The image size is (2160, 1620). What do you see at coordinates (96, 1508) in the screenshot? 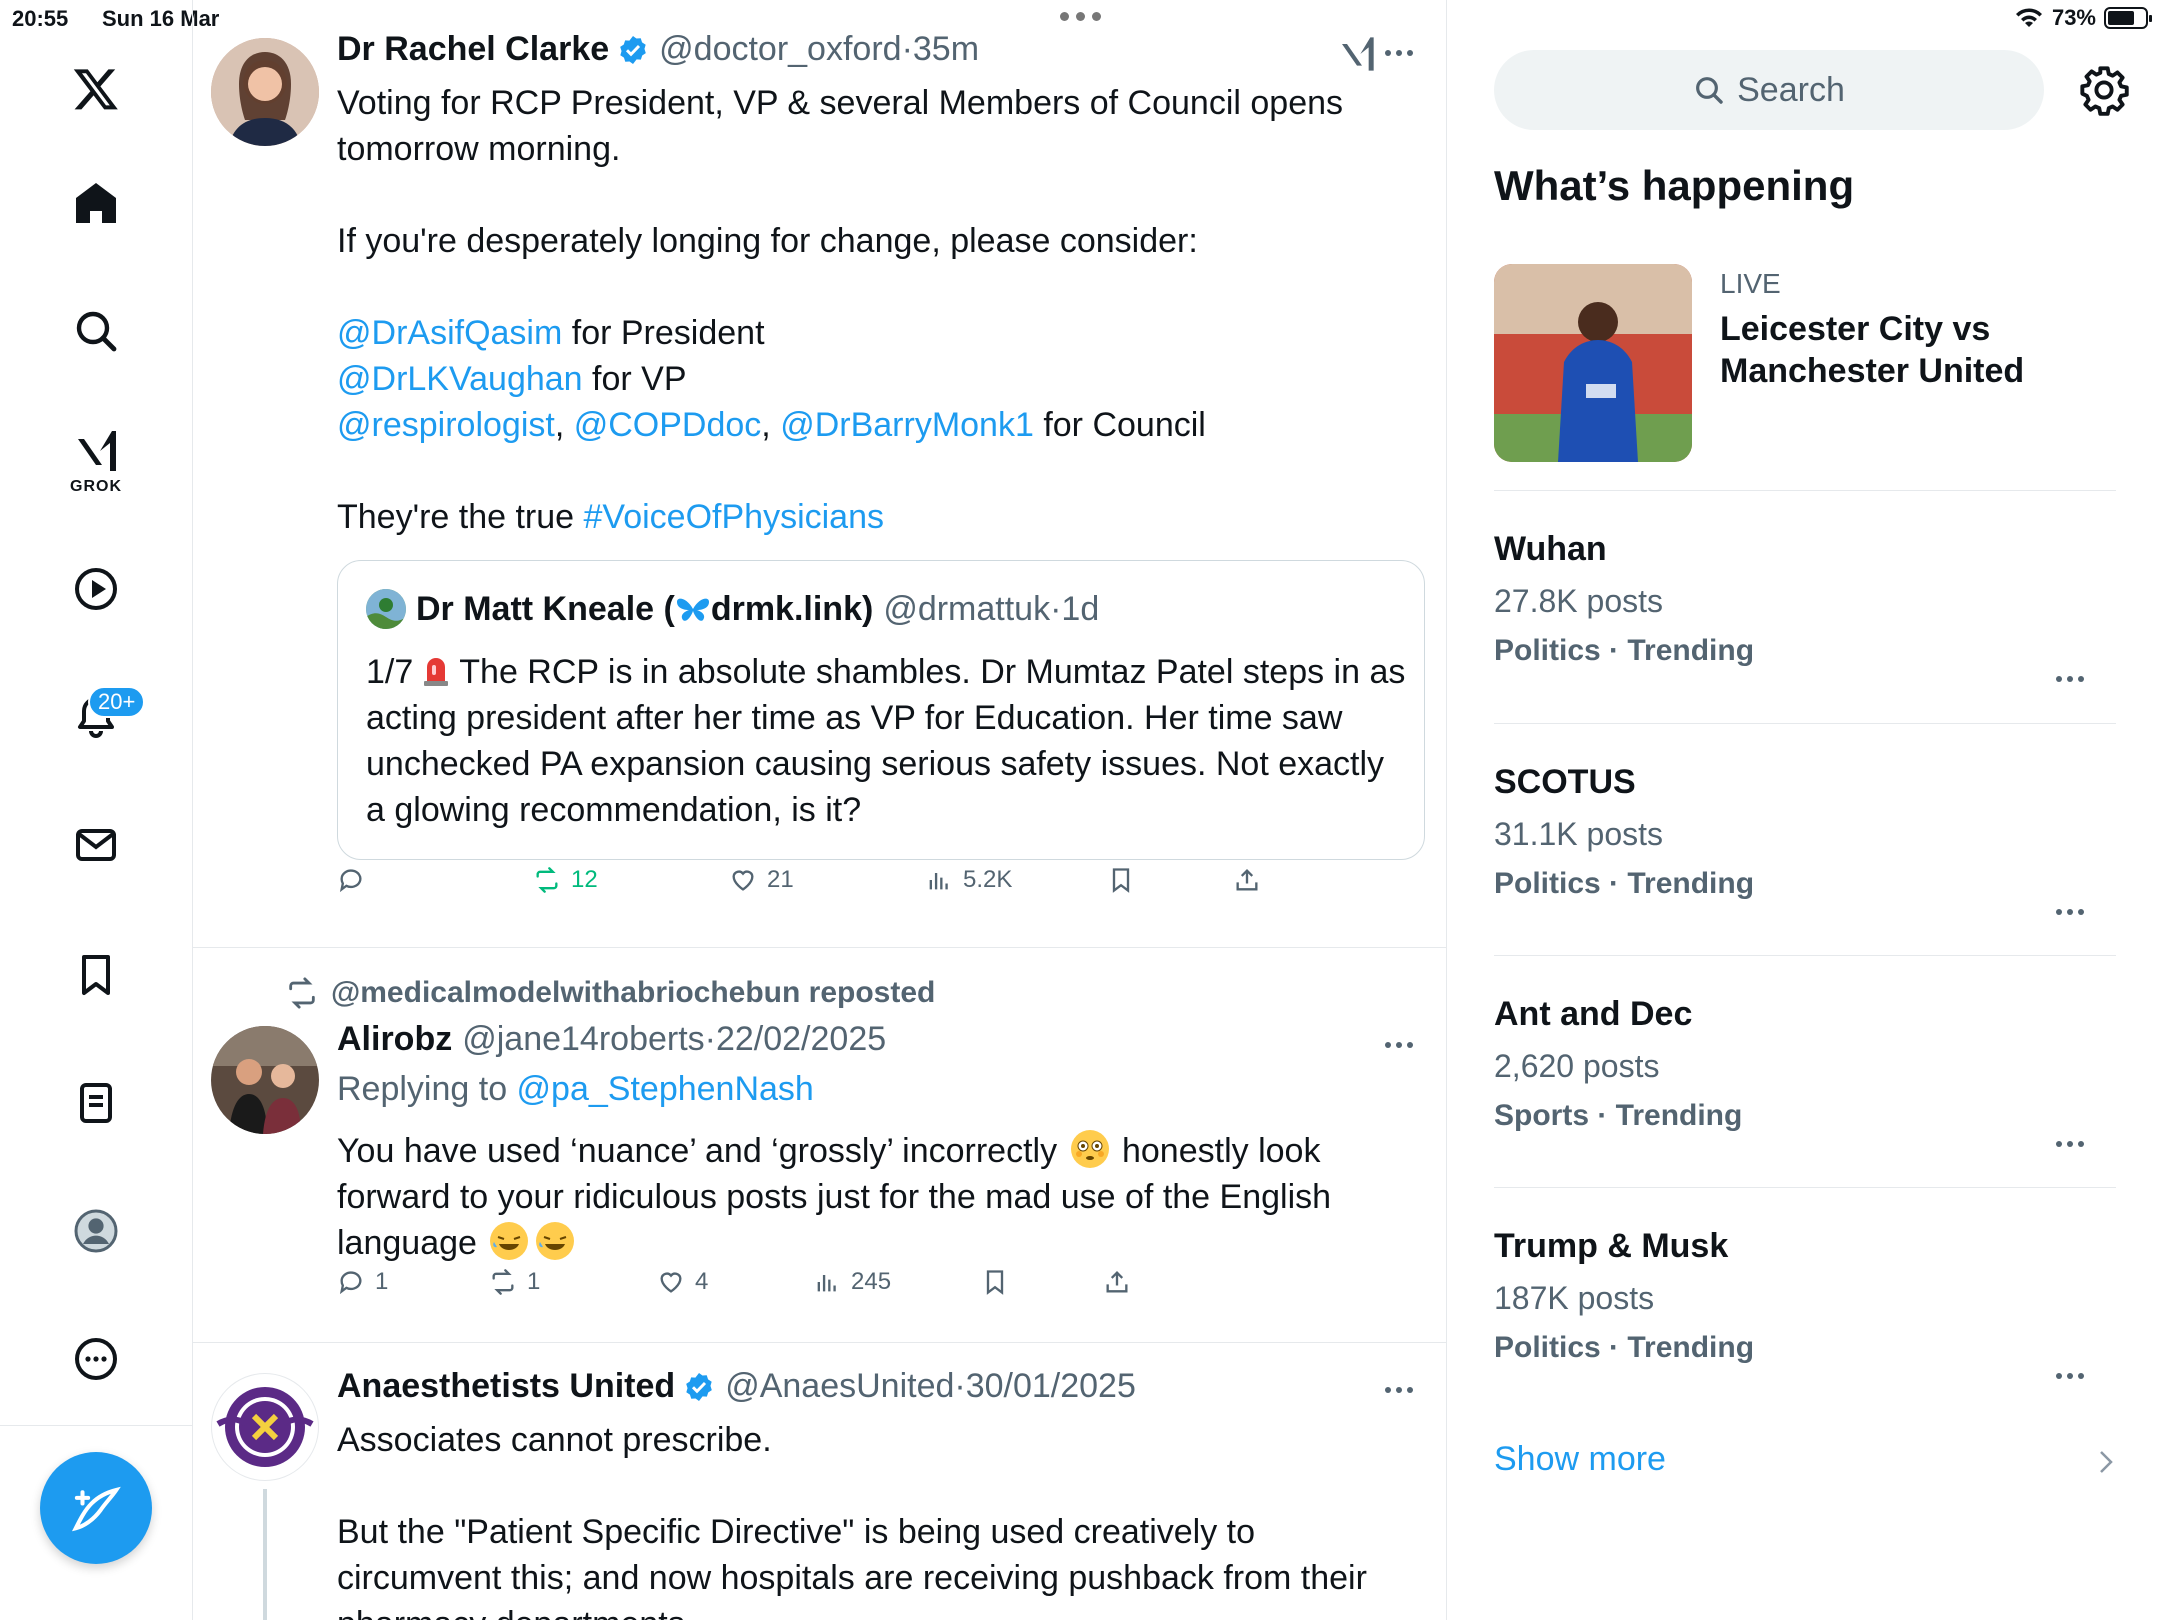
I see `compose-post-button` at bounding box center [96, 1508].